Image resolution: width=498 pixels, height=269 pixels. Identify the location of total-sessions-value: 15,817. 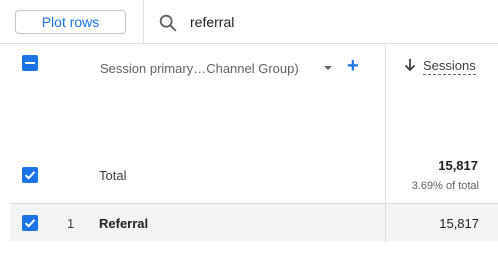
(458, 165).